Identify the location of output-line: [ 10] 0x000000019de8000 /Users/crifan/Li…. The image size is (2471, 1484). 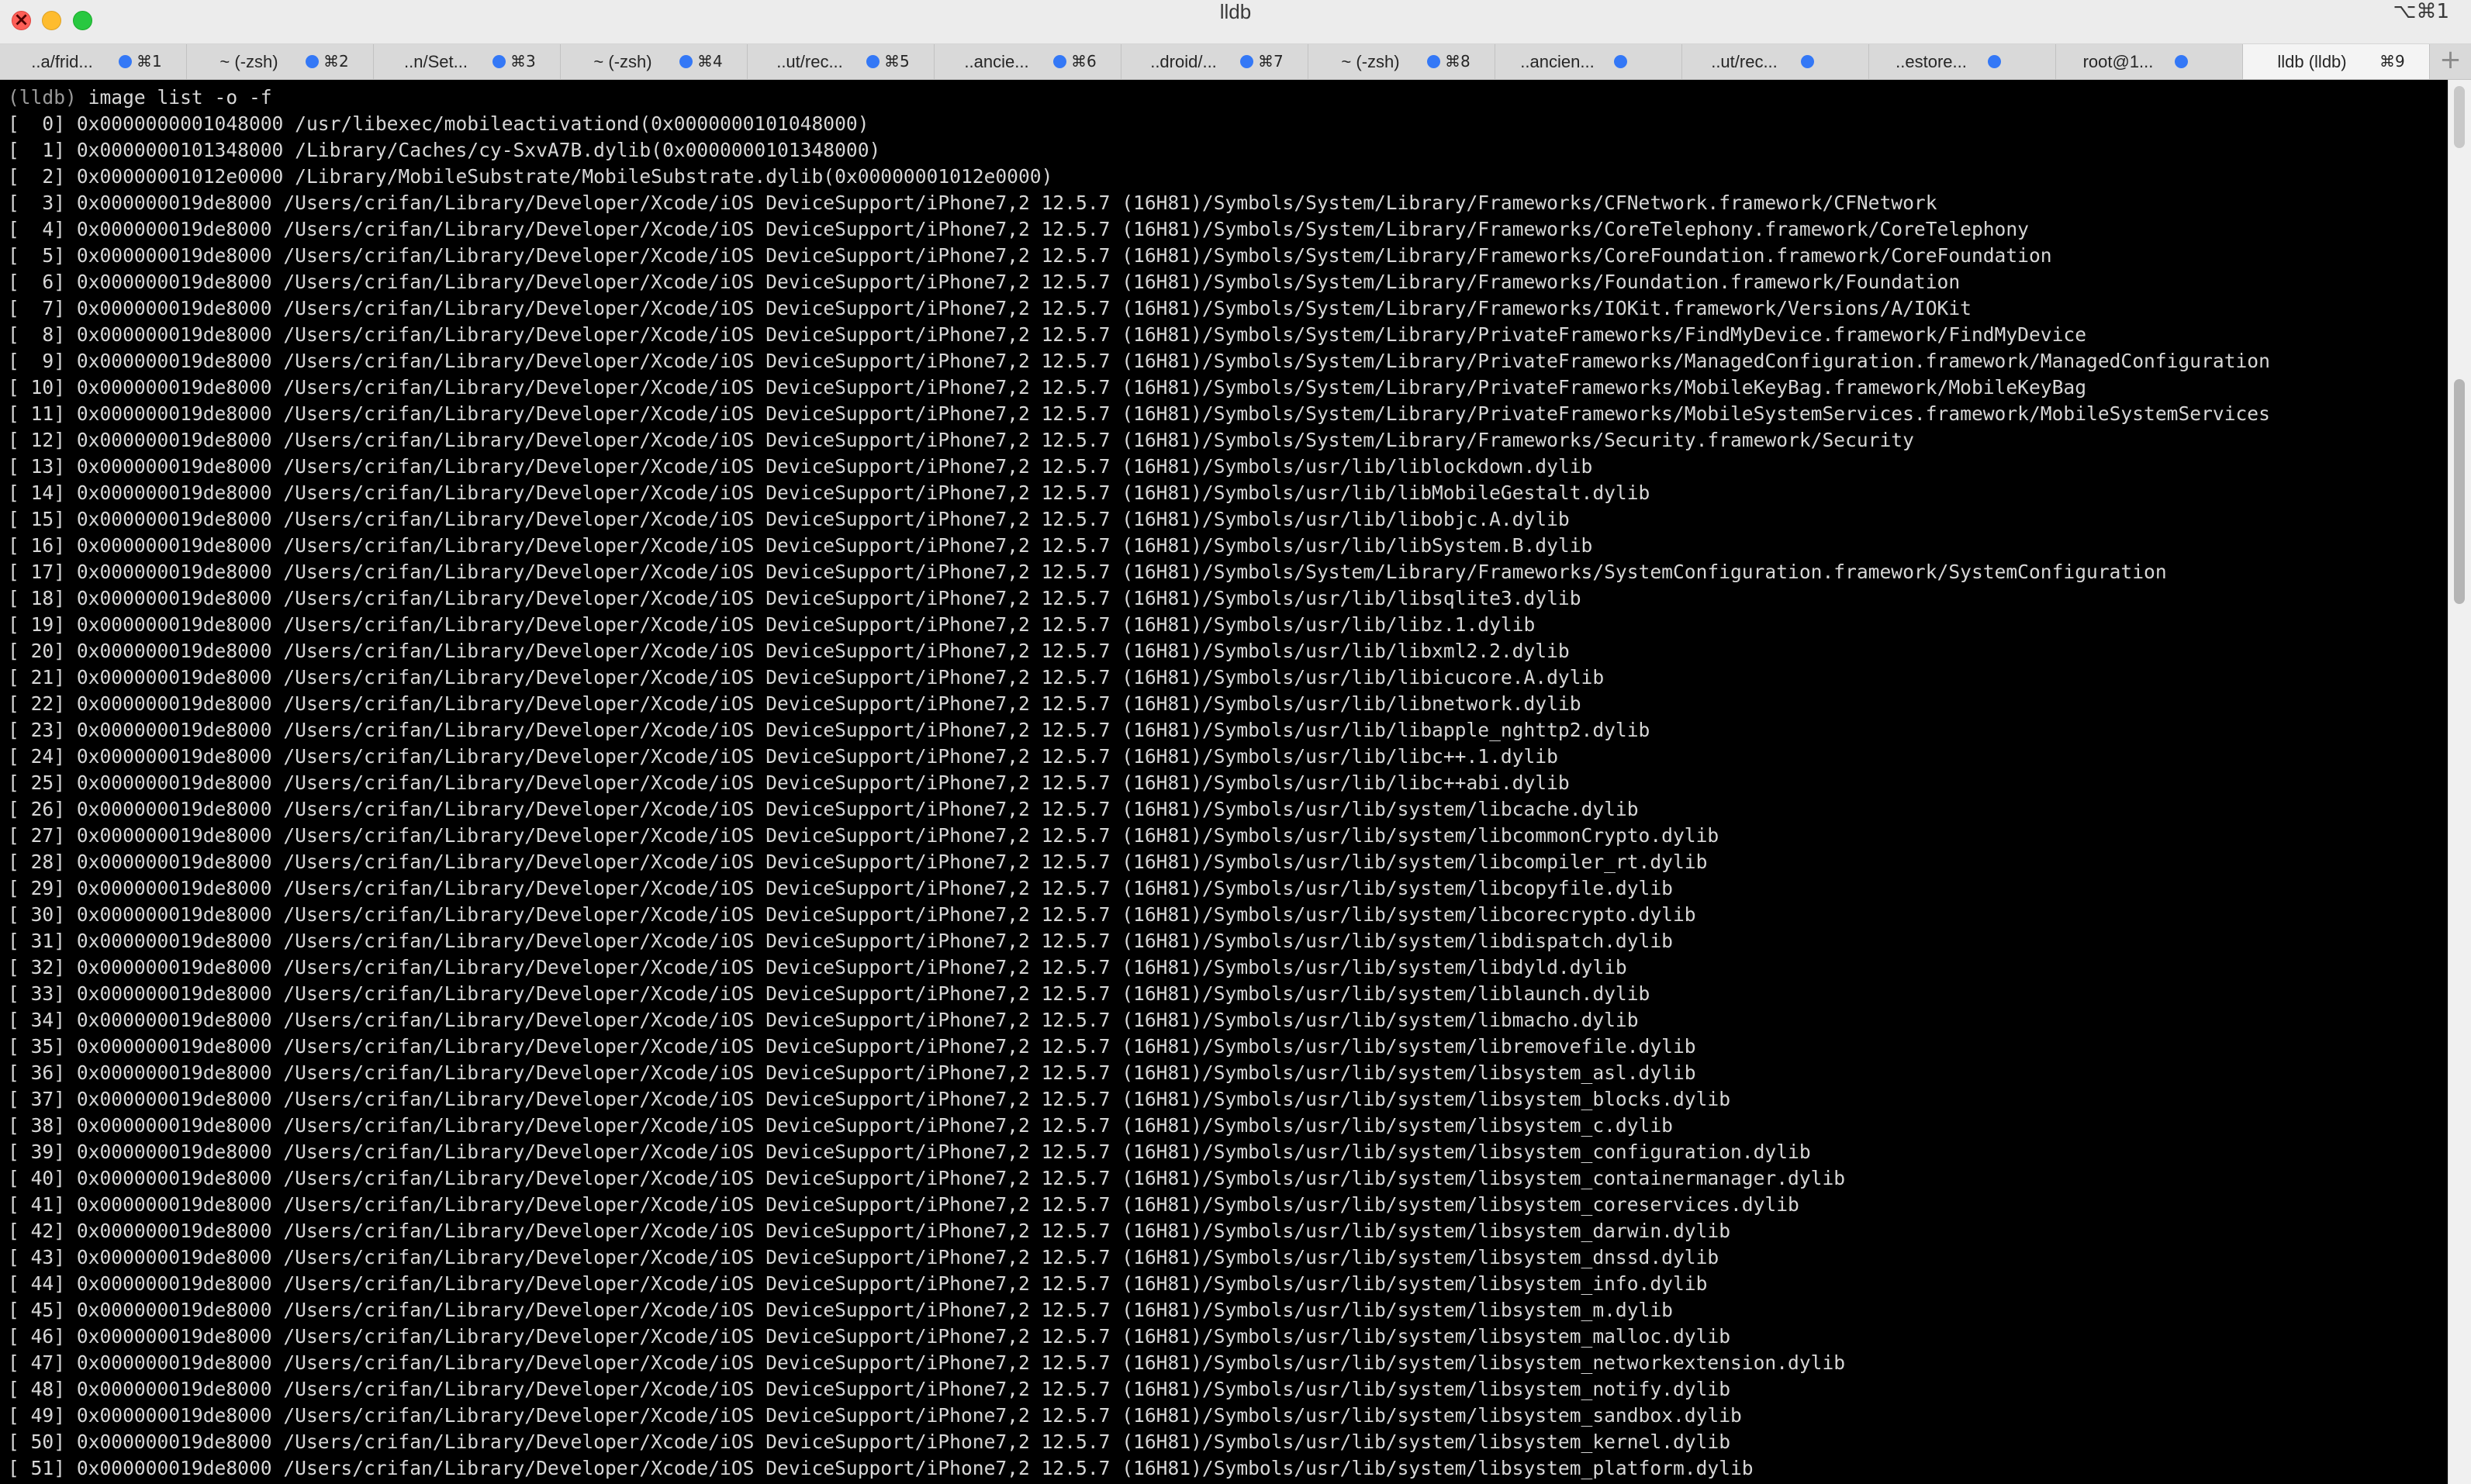
(1047, 387).